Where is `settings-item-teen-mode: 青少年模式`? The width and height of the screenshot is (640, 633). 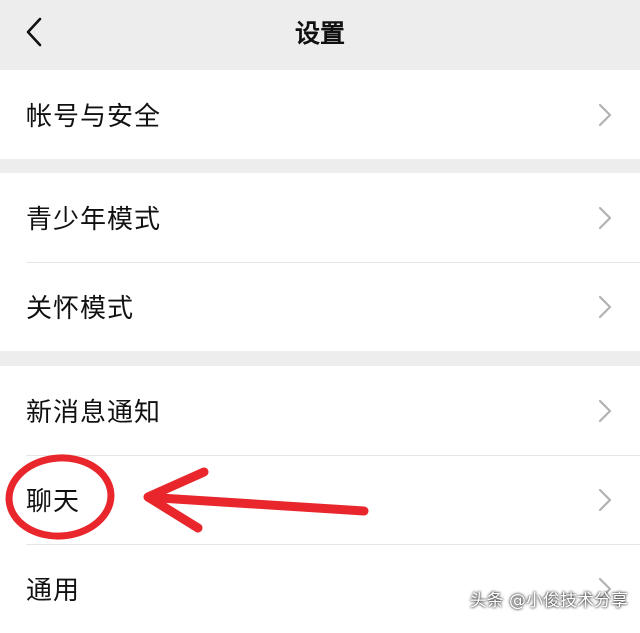
settings-item-teen-mode: 青少年模式 is located at coordinates (320, 217).